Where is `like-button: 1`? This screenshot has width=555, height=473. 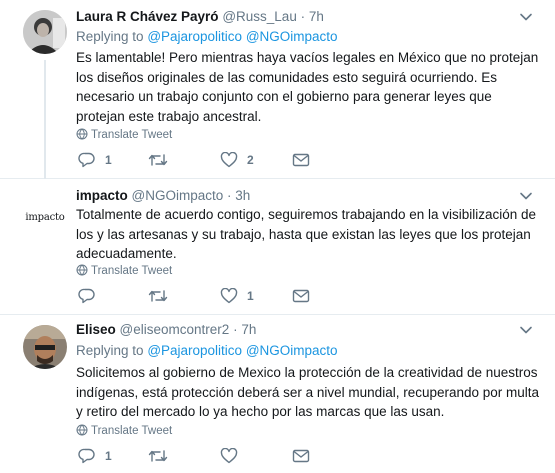 like-button: 1 is located at coordinates (237, 296).